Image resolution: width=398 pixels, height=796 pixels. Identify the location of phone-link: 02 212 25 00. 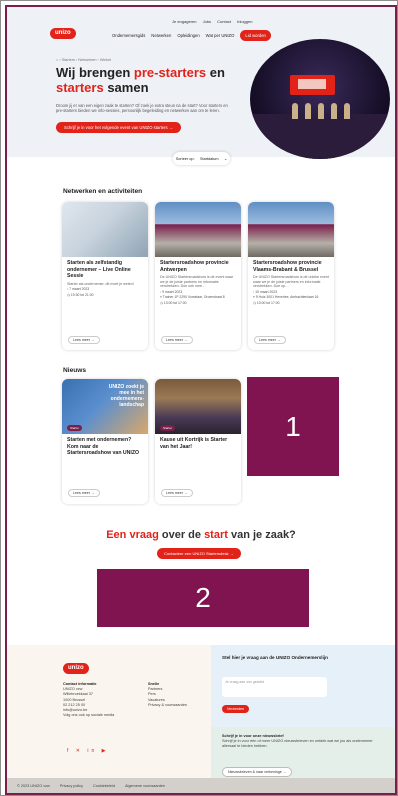
(74, 705).